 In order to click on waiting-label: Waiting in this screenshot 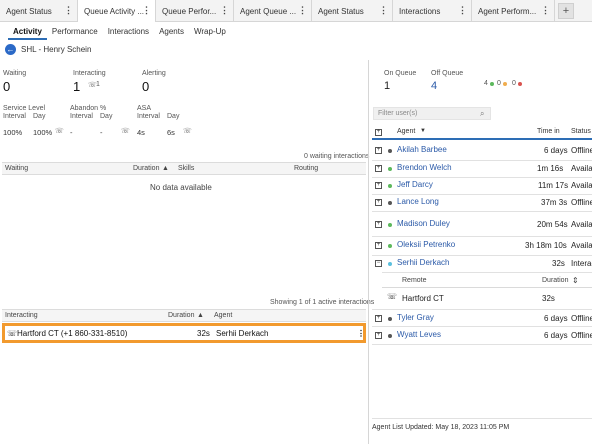, I will do `click(15, 73)`.